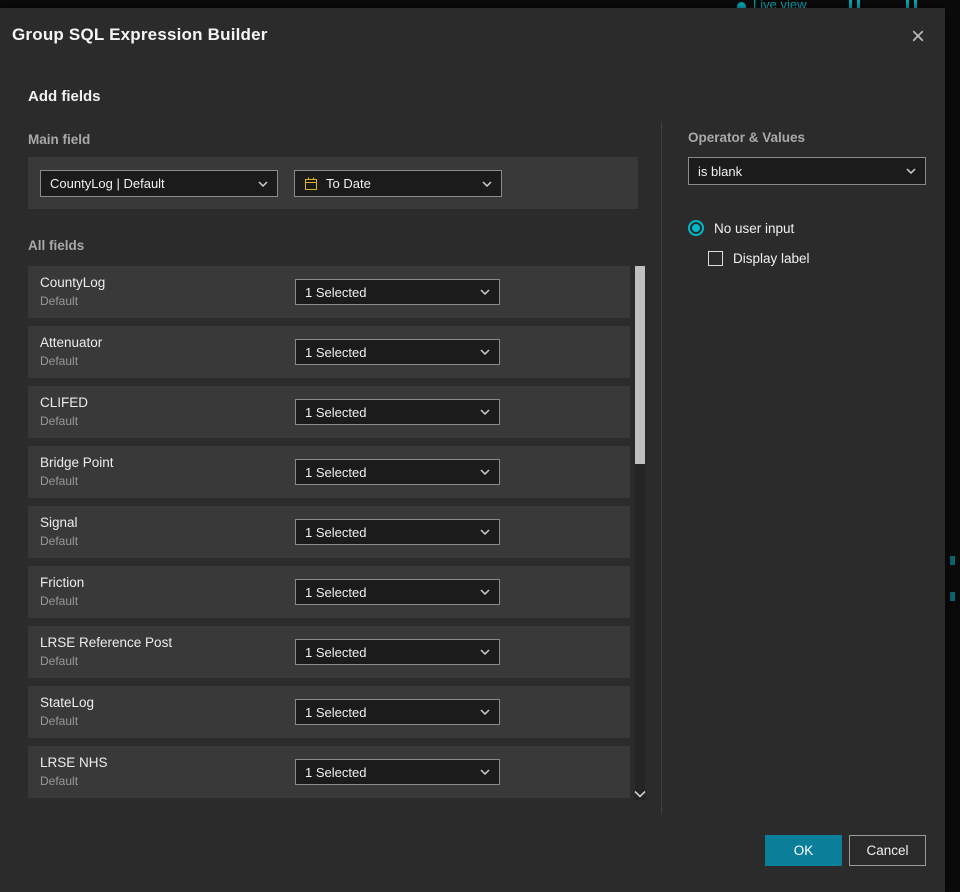  I want to click on main-field-label: Main field, so click(59, 139).